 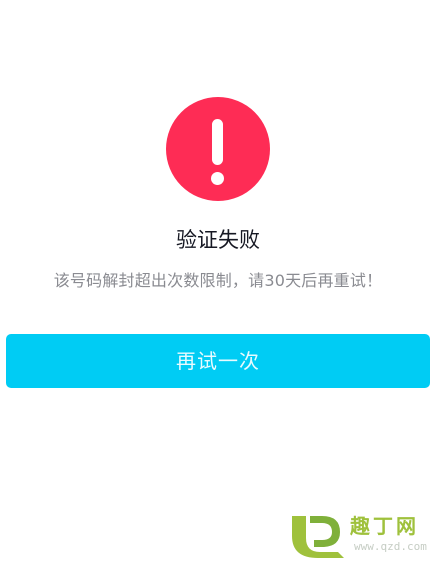 What do you see at coordinates (218, 240) in the screenshot?
I see `dialog-title: 验证失败` at bounding box center [218, 240].